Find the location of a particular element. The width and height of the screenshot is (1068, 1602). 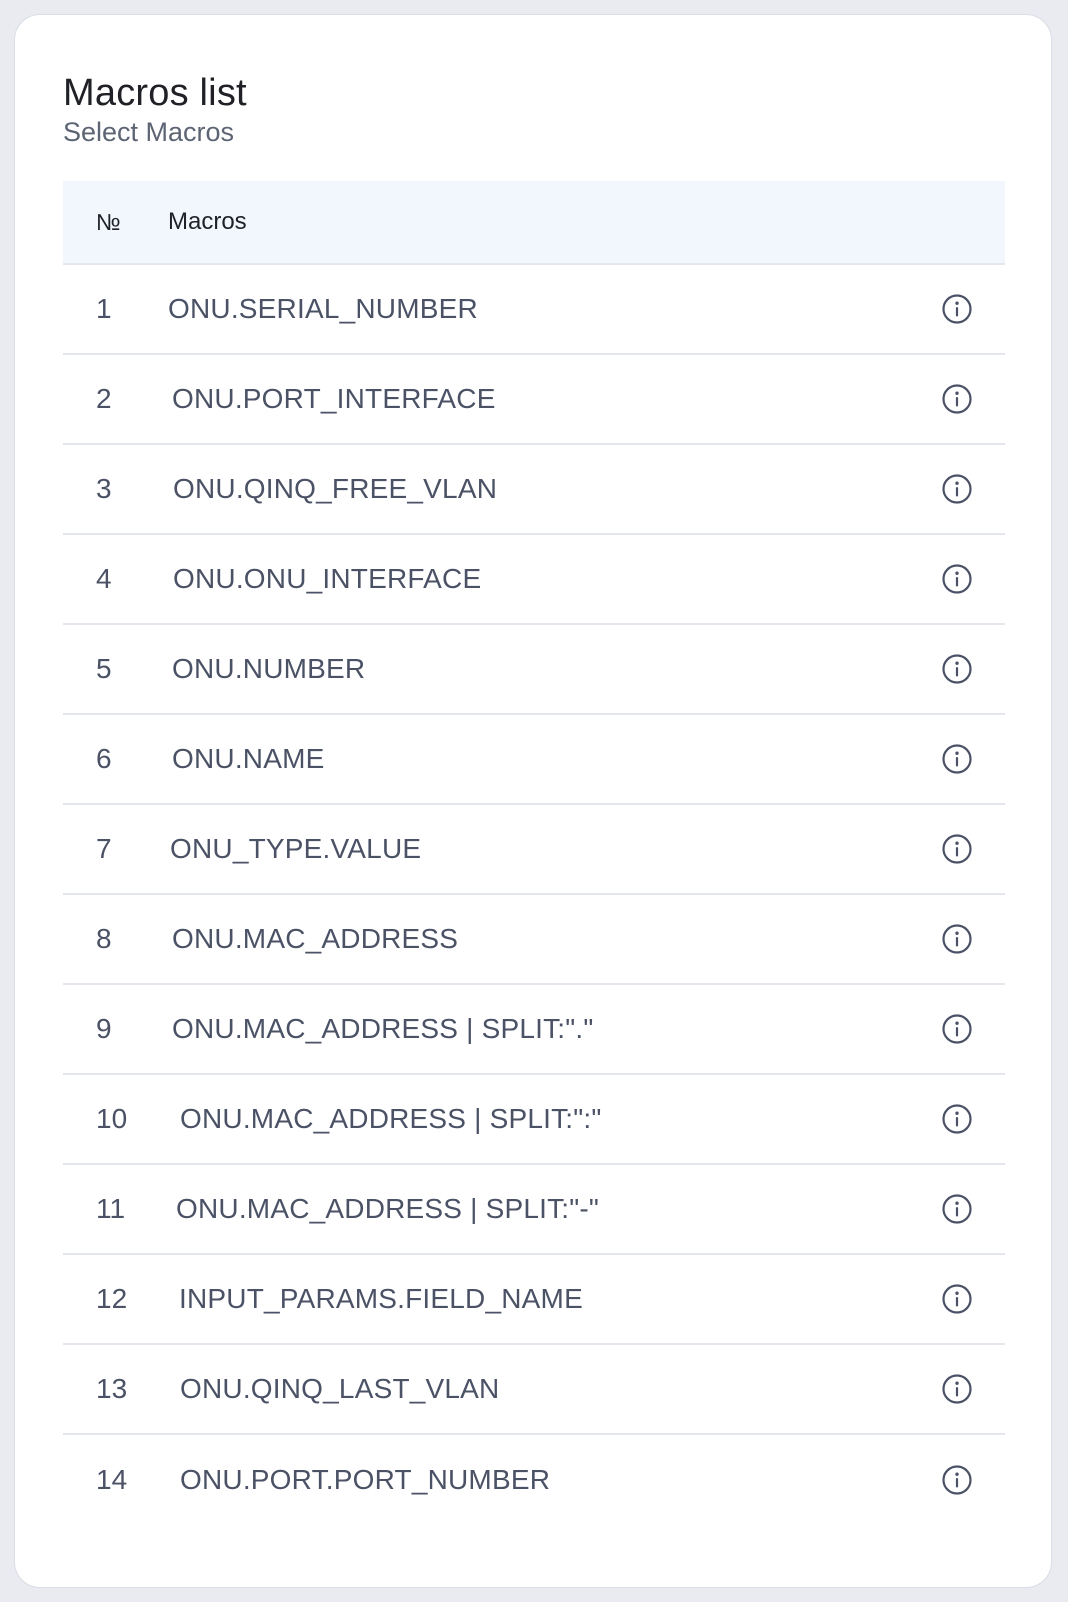

row-macro-name: ONU.MAC_ADDRESS | SPLIT:"." is located at coordinates (383, 1028).